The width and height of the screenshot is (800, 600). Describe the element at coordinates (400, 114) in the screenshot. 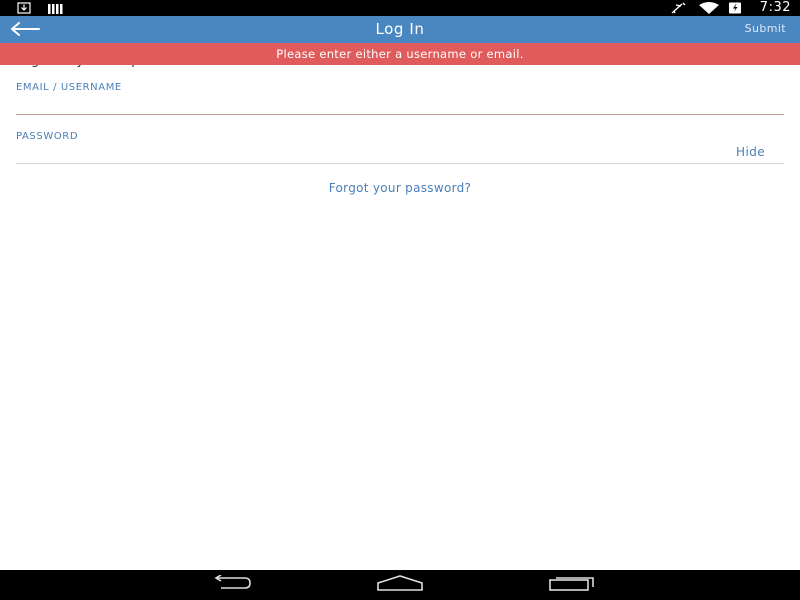

I see `email-underline` at that location.